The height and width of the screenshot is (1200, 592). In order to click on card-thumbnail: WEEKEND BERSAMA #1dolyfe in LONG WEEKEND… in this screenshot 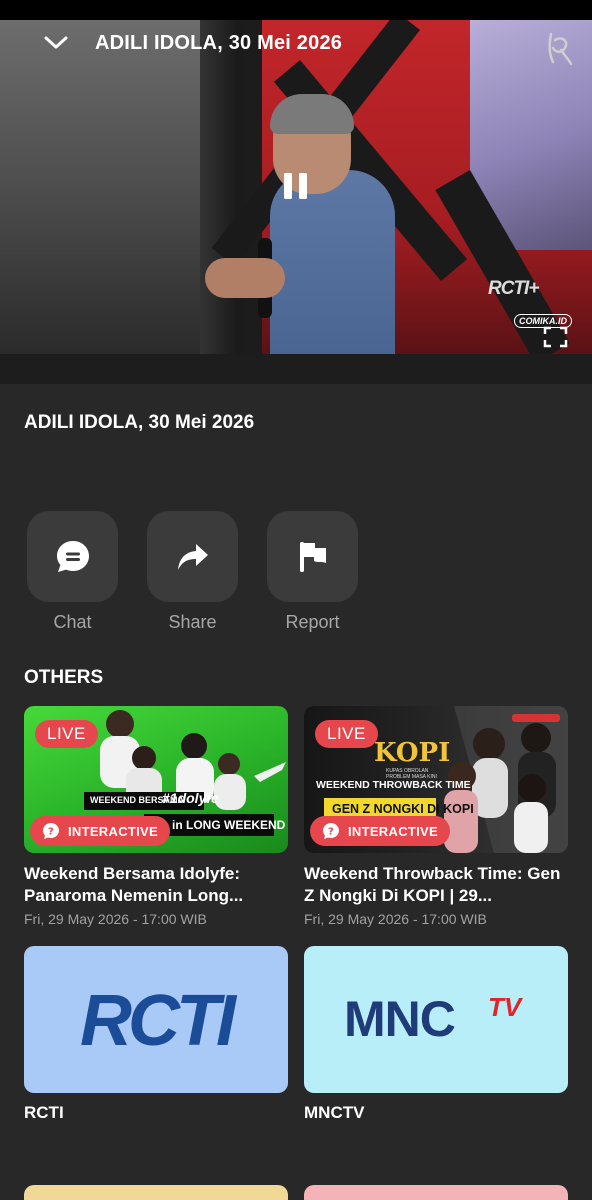, I will do `click(156, 779)`.